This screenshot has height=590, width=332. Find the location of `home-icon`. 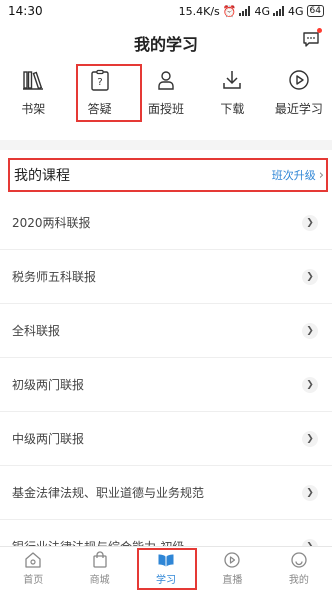

home-icon is located at coordinates (33, 560).